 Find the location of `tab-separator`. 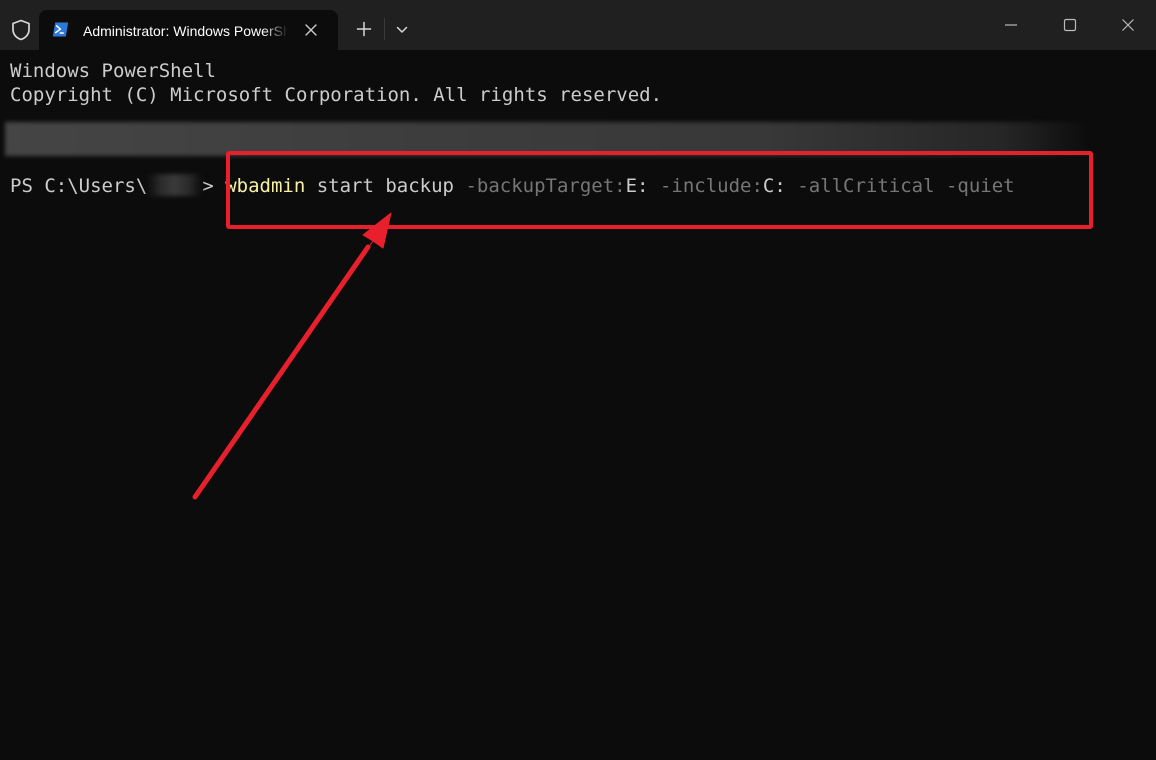

tab-separator is located at coordinates (384, 29).